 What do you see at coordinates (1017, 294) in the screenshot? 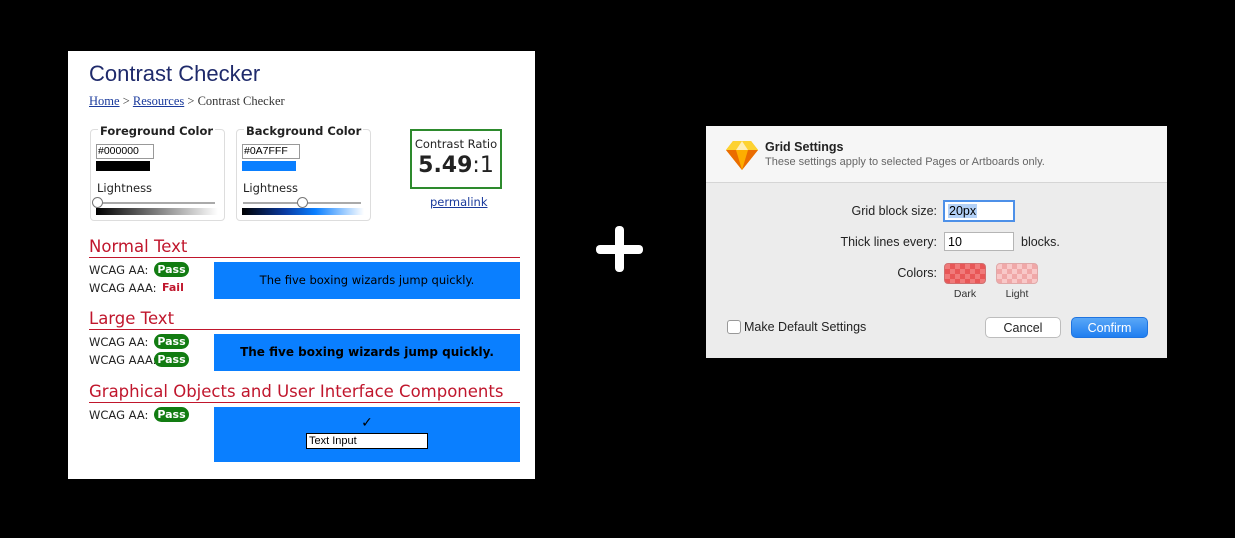
I see `light-color-label: Light` at bounding box center [1017, 294].